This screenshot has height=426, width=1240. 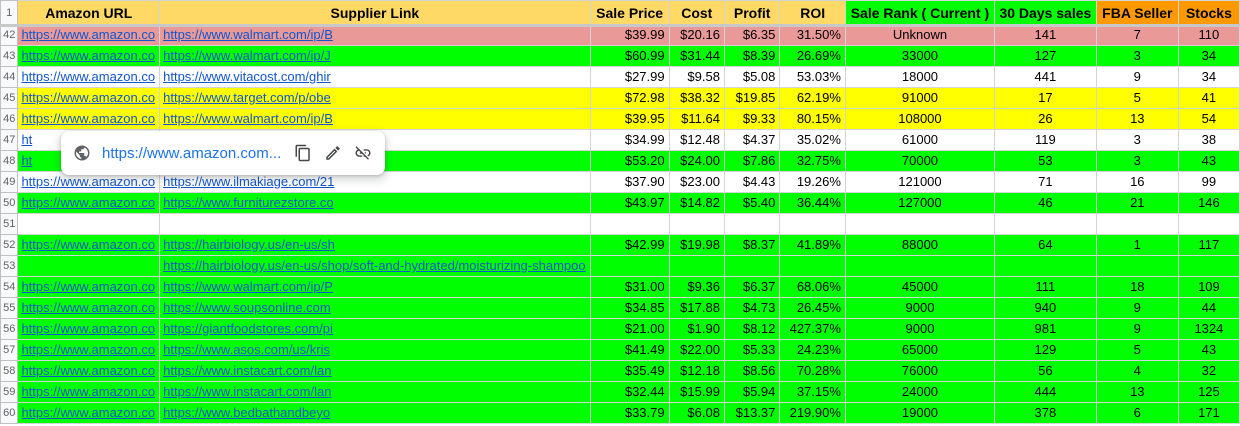 I want to click on stocks-cell: 117, so click(x=1208, y=245).